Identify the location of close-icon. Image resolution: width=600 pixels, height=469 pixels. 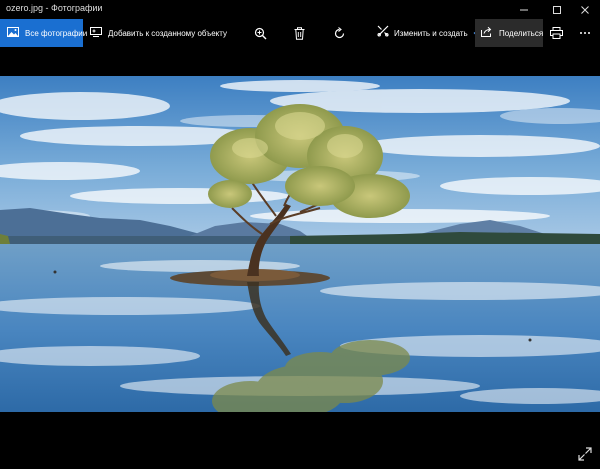
(585, 9).